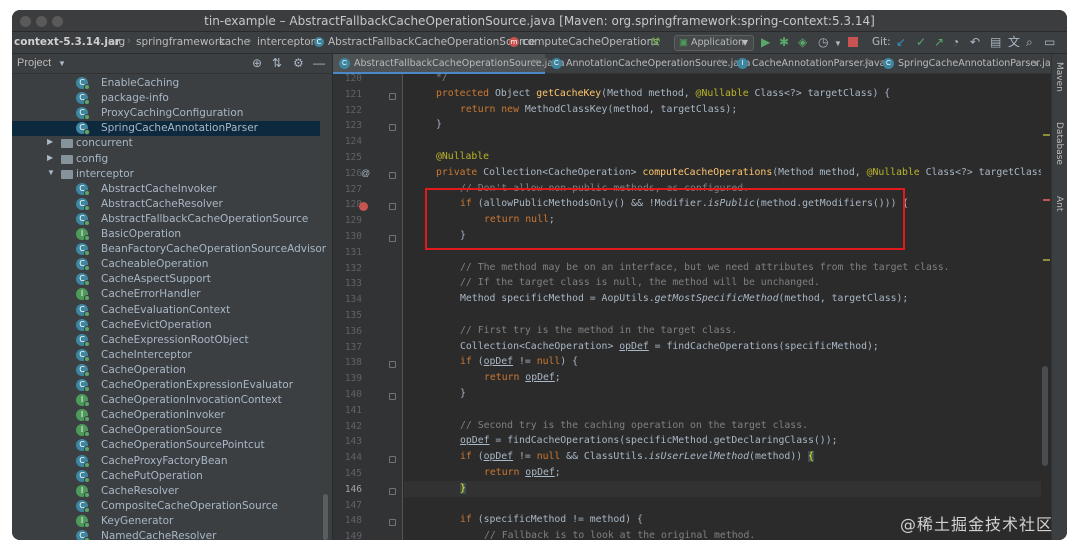 The height and width of the screenshot is (552, 1080). What do you see at coordinates (166, 279) in the screenshot?
I see `tree-item: C CacheAspectSupport` at bounding box center [166, 279].